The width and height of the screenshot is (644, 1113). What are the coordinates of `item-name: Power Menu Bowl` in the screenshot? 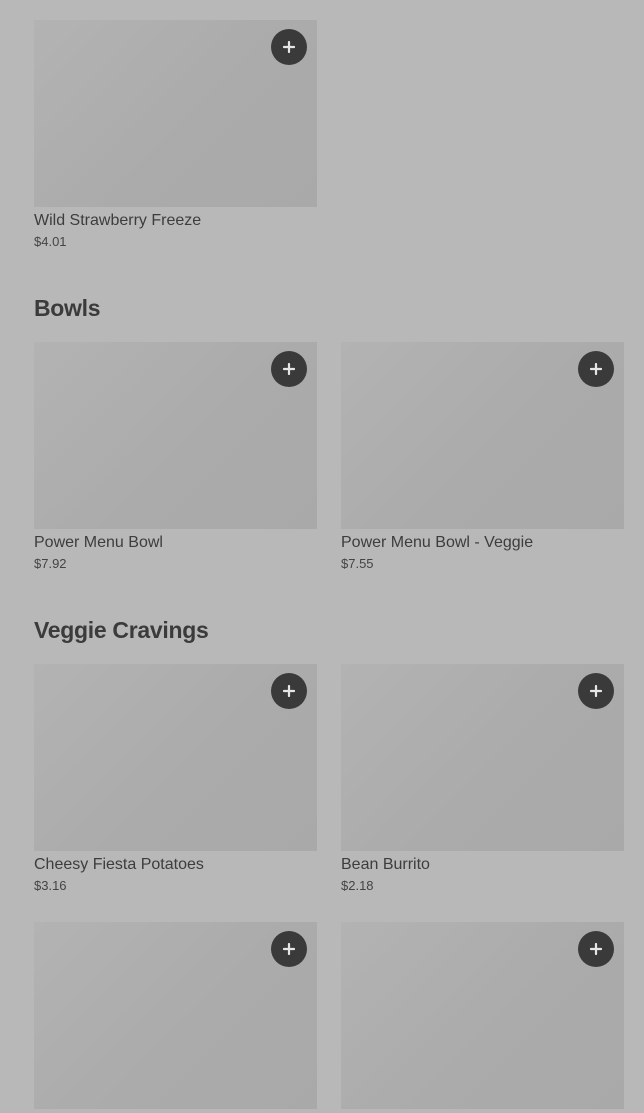 It's located at (175, 543).